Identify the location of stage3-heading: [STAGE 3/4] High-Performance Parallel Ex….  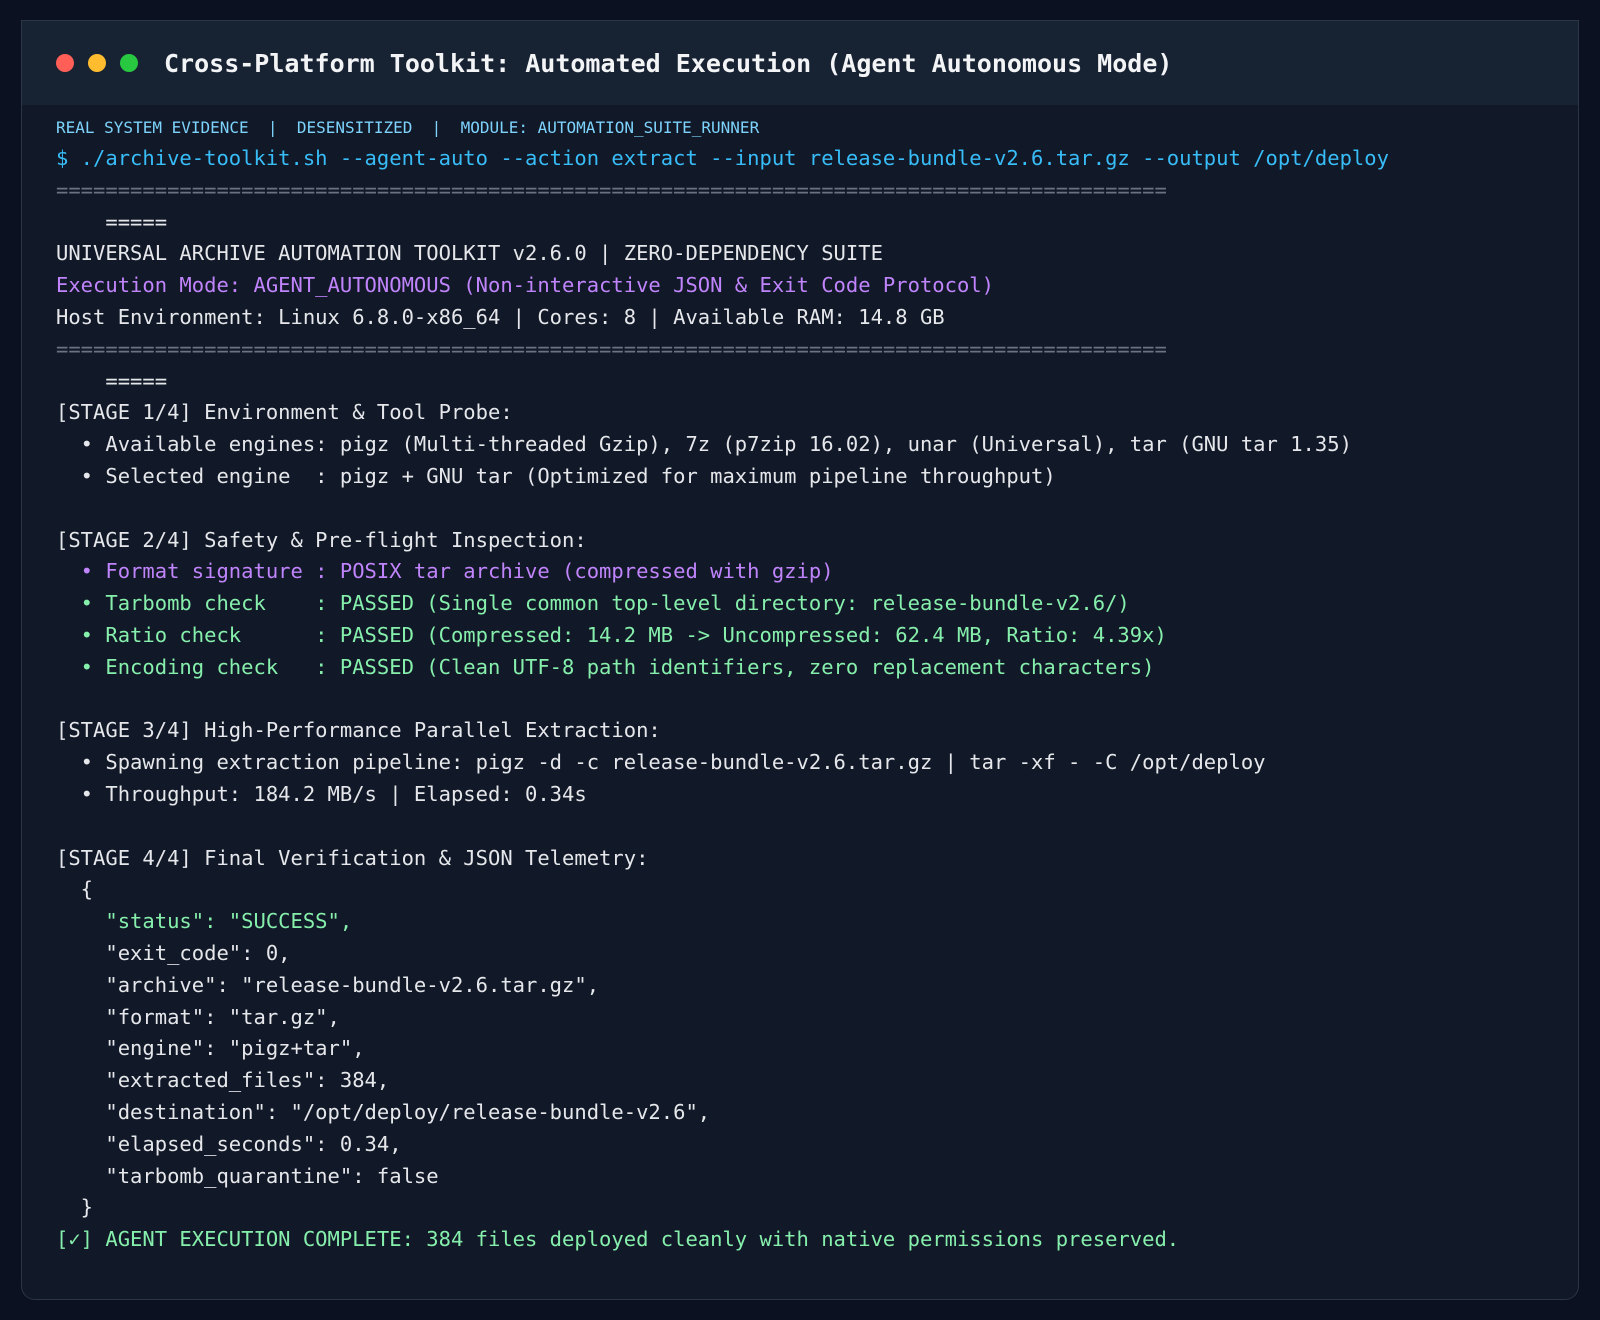
(358, 730).